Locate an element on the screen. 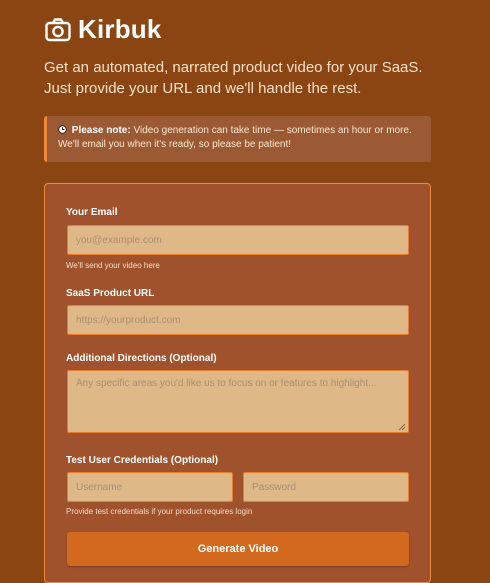  credentials-label: Test User Credentials (Optional) is located at coordinates (142, 460).